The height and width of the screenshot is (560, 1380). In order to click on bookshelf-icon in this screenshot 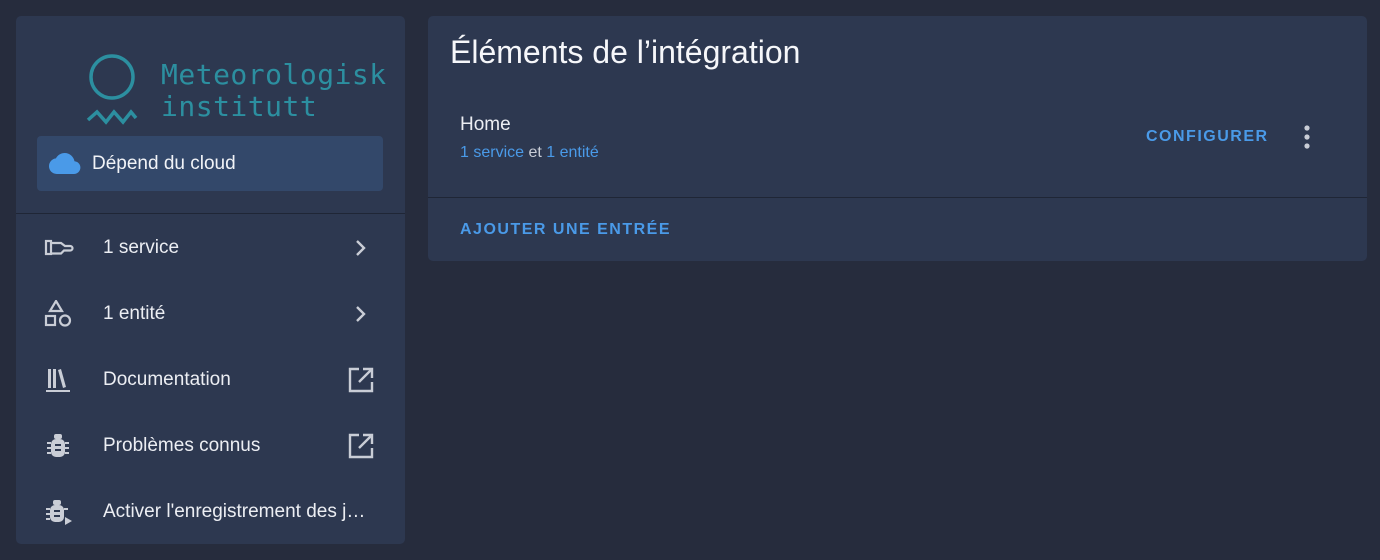, I will do `click(58, 380)`.